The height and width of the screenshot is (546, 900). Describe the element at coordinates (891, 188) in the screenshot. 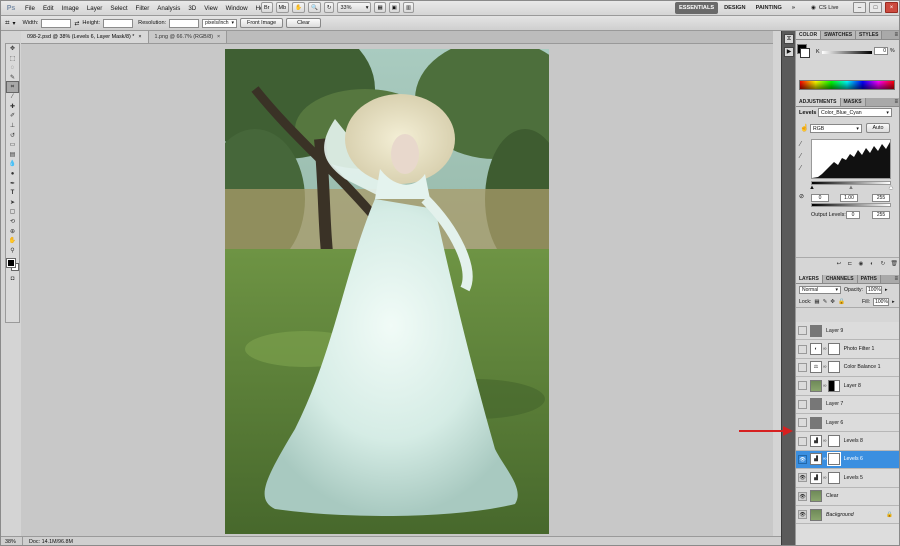

I see `white-input-slider-handle: ▲` at that location.